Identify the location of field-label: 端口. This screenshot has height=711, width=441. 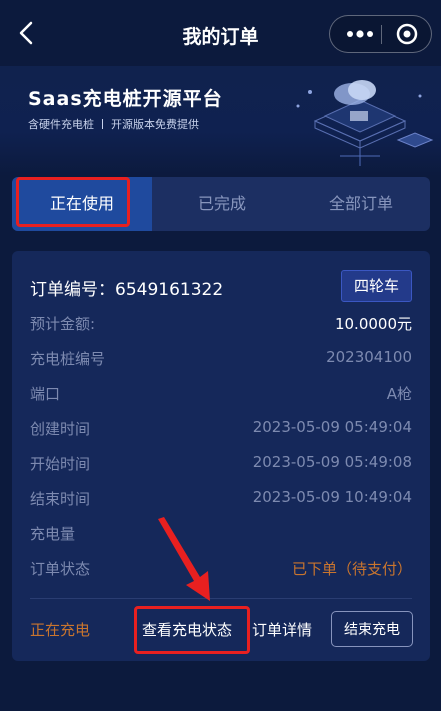
(45, 394).